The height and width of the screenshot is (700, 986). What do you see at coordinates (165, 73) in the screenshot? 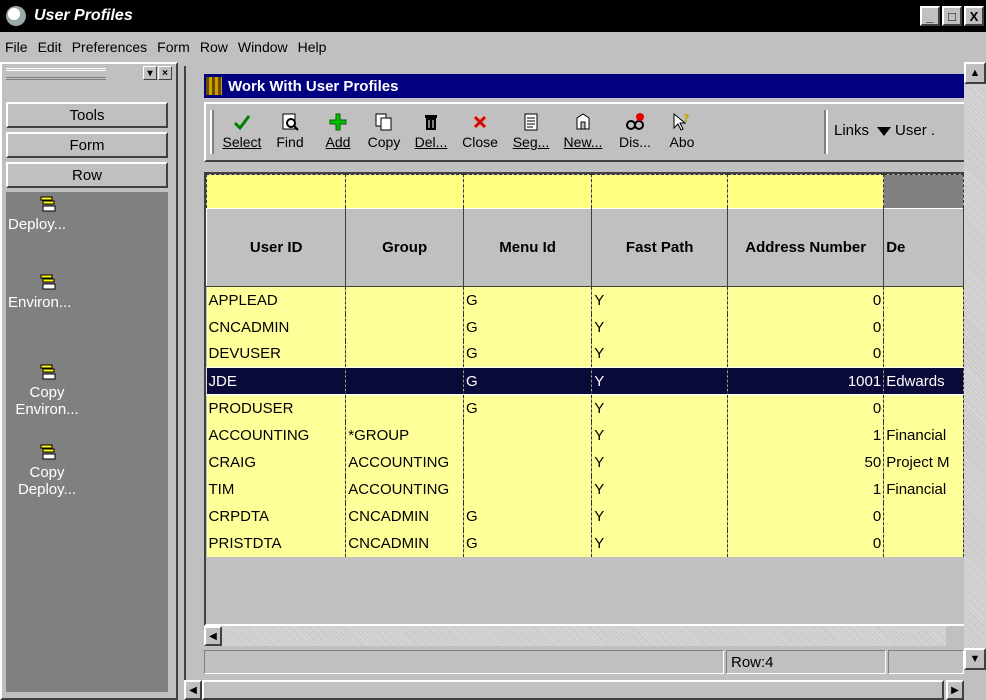
I see `panel-close-button: ×` at bounding box center [165, 73].